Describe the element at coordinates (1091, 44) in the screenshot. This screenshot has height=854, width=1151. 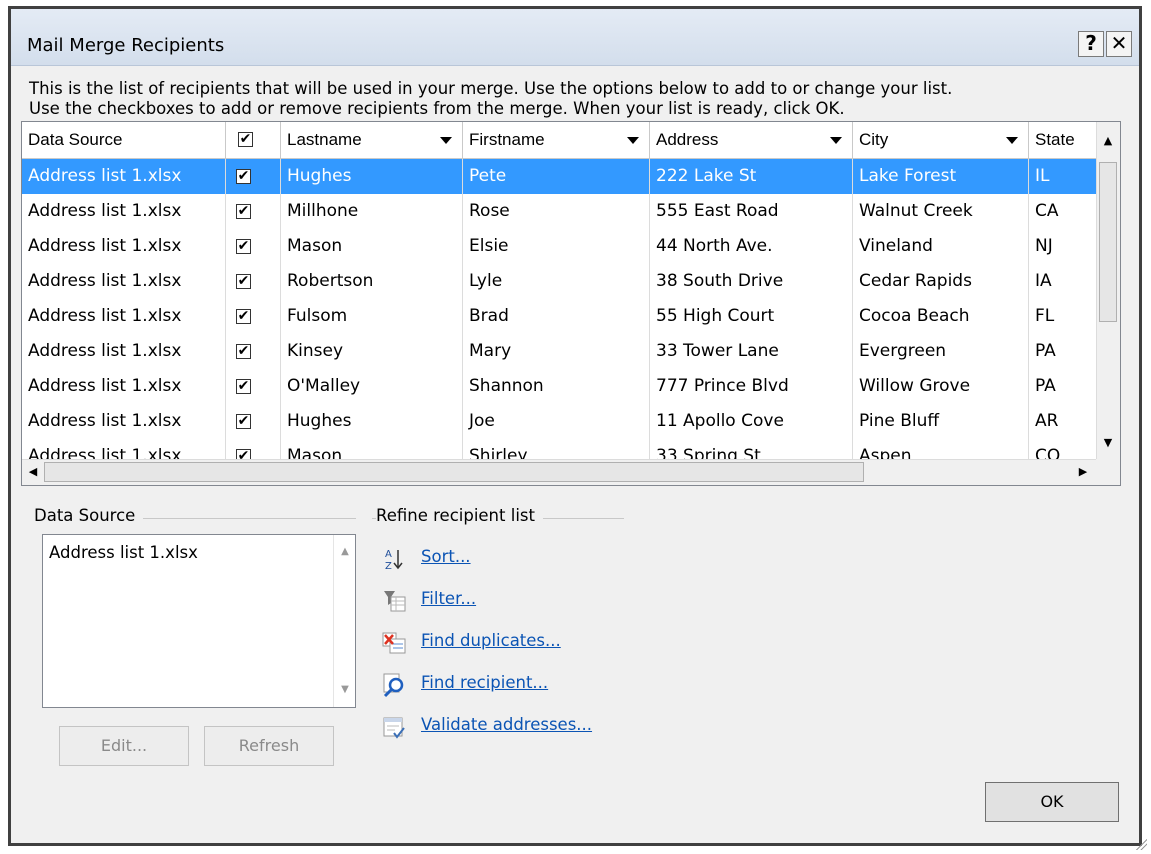
I see `help-button: ?` at that location.